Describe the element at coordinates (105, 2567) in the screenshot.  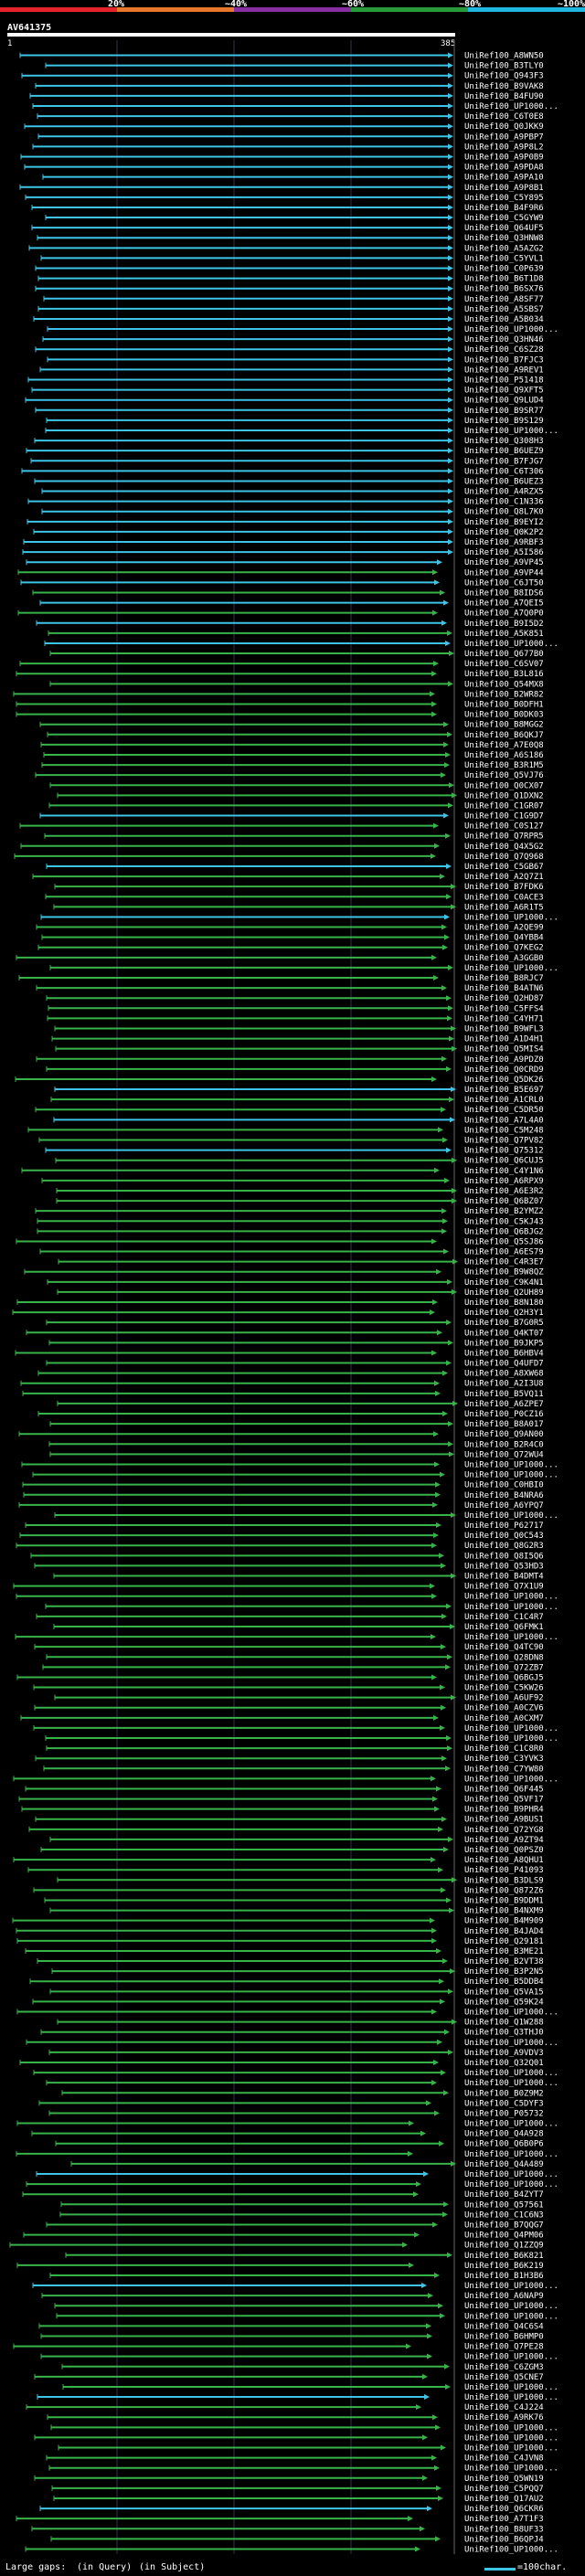
I see `in-query-label: (in Query)` at that location.